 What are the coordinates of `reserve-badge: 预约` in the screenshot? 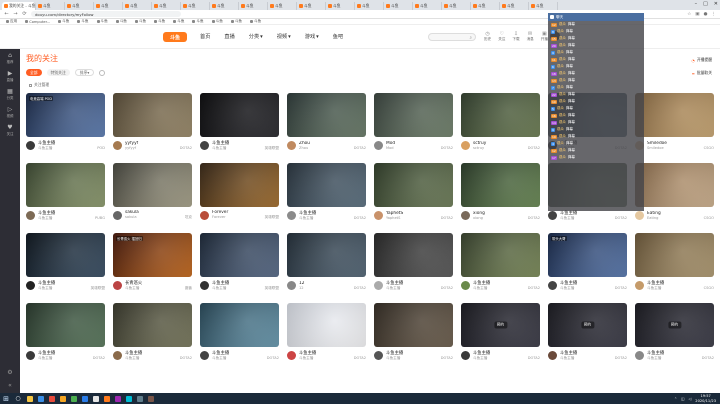 It's located at (500, 325).